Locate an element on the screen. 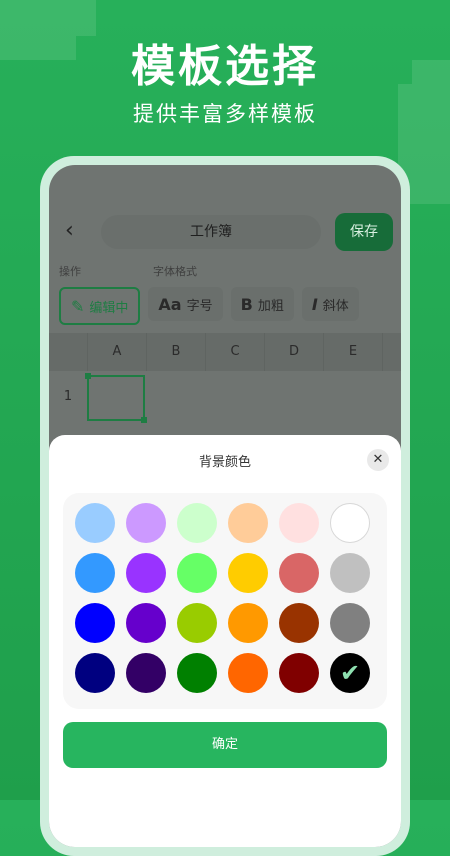 The height and width of the screenshot is (856, 450). font-size-label: 字号 is located at coordinates (199, 306).